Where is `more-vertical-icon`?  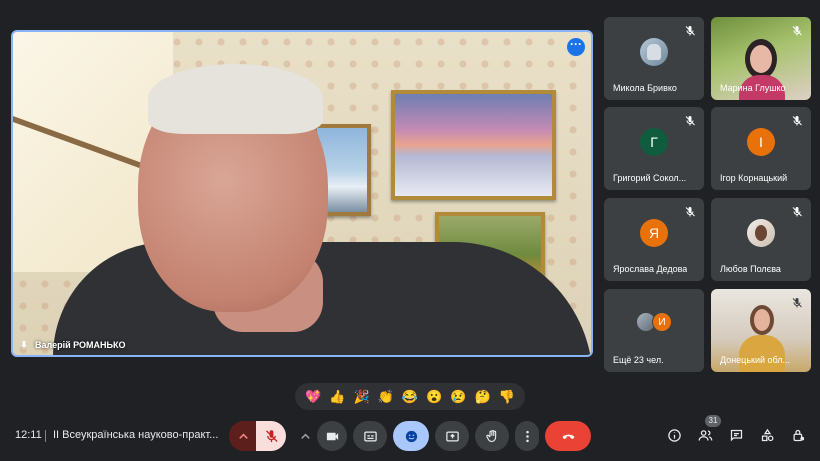
more-vertical-icon is located at coordinates (527, 436).